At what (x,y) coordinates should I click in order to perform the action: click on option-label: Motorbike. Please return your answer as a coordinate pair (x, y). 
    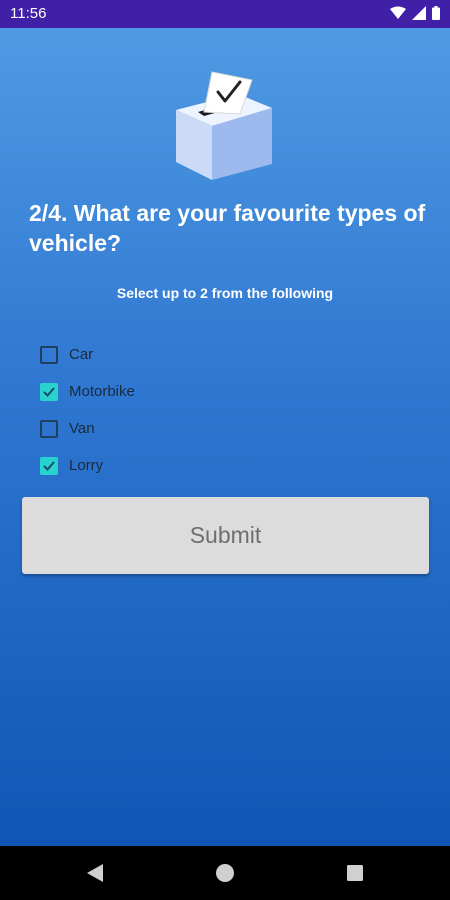
    Looking at the image, I should click on (102, 391).